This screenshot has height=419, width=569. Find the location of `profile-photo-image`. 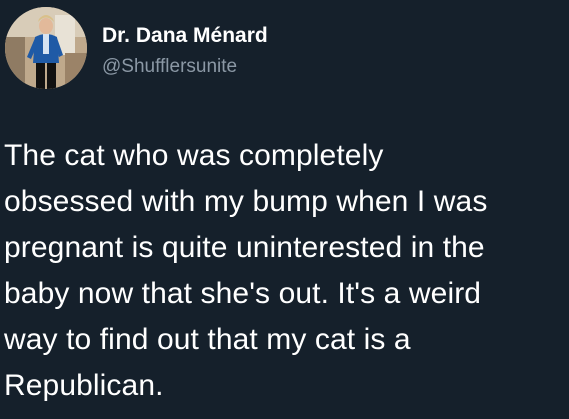

profile-photo-image is located at coordinates (46, 48).